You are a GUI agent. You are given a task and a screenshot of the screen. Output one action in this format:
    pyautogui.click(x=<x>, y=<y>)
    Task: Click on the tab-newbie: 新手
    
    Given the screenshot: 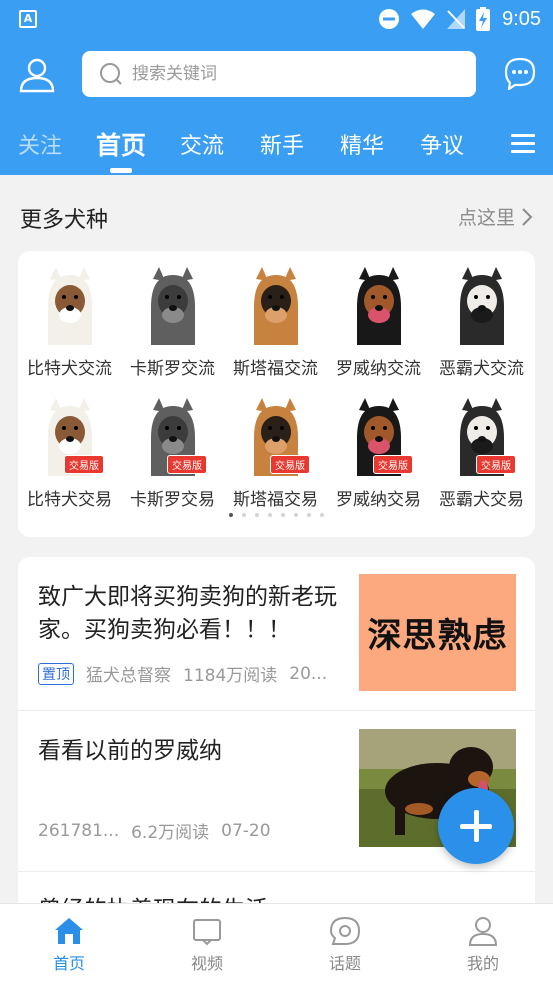 What is the action you would take?
    pyautogui.click(x=282, y=144)
    